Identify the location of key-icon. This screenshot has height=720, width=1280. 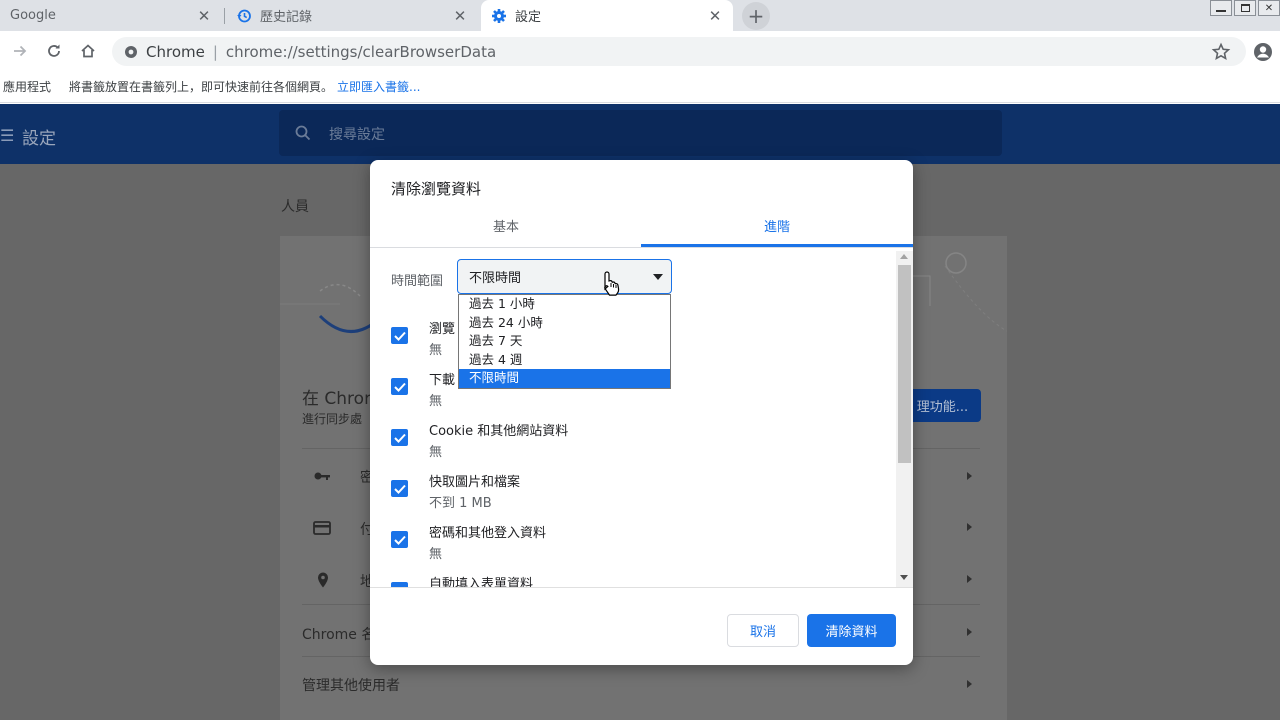
(322, 476).